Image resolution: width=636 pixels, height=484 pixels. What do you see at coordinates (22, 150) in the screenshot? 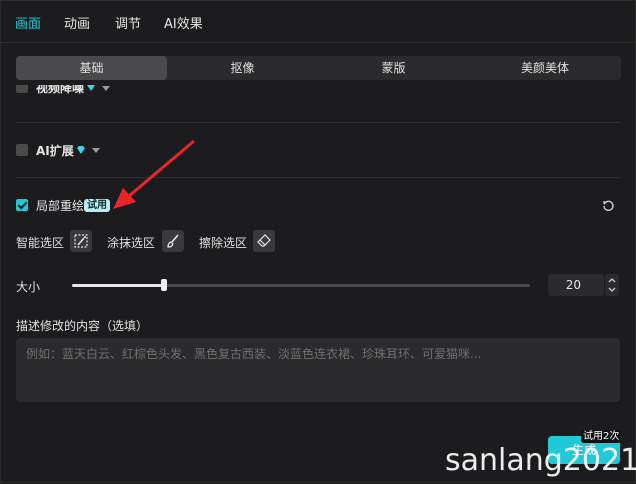
I see `ai-expand-checkbox` at bounding box center [22, 150].